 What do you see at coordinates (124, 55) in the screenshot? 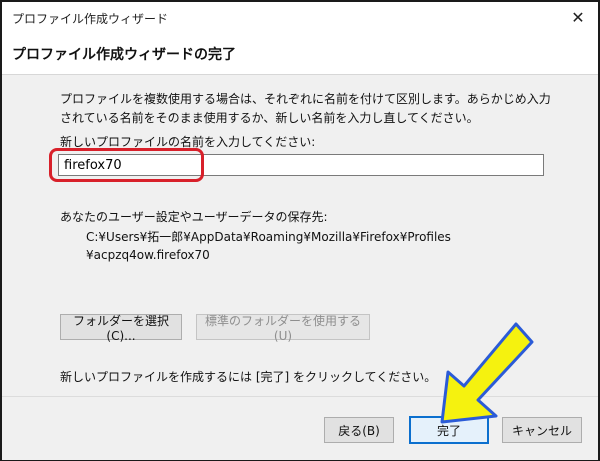
I see `page-title: プロファイル作成ウィザードの完了` at bounding box center [124, 55].